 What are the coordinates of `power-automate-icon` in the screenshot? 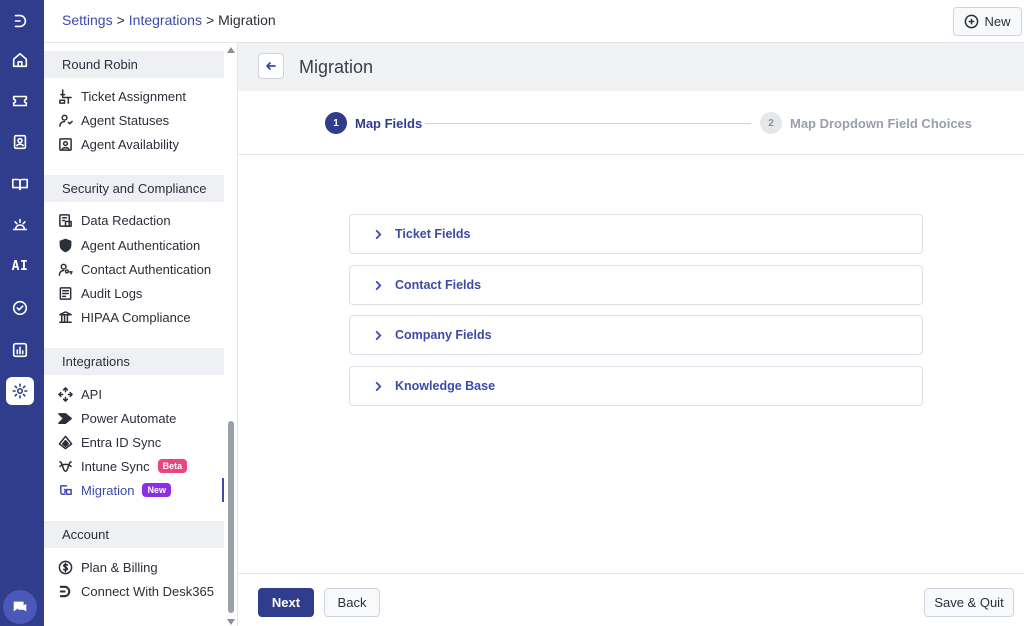 It's located at (65, 418).